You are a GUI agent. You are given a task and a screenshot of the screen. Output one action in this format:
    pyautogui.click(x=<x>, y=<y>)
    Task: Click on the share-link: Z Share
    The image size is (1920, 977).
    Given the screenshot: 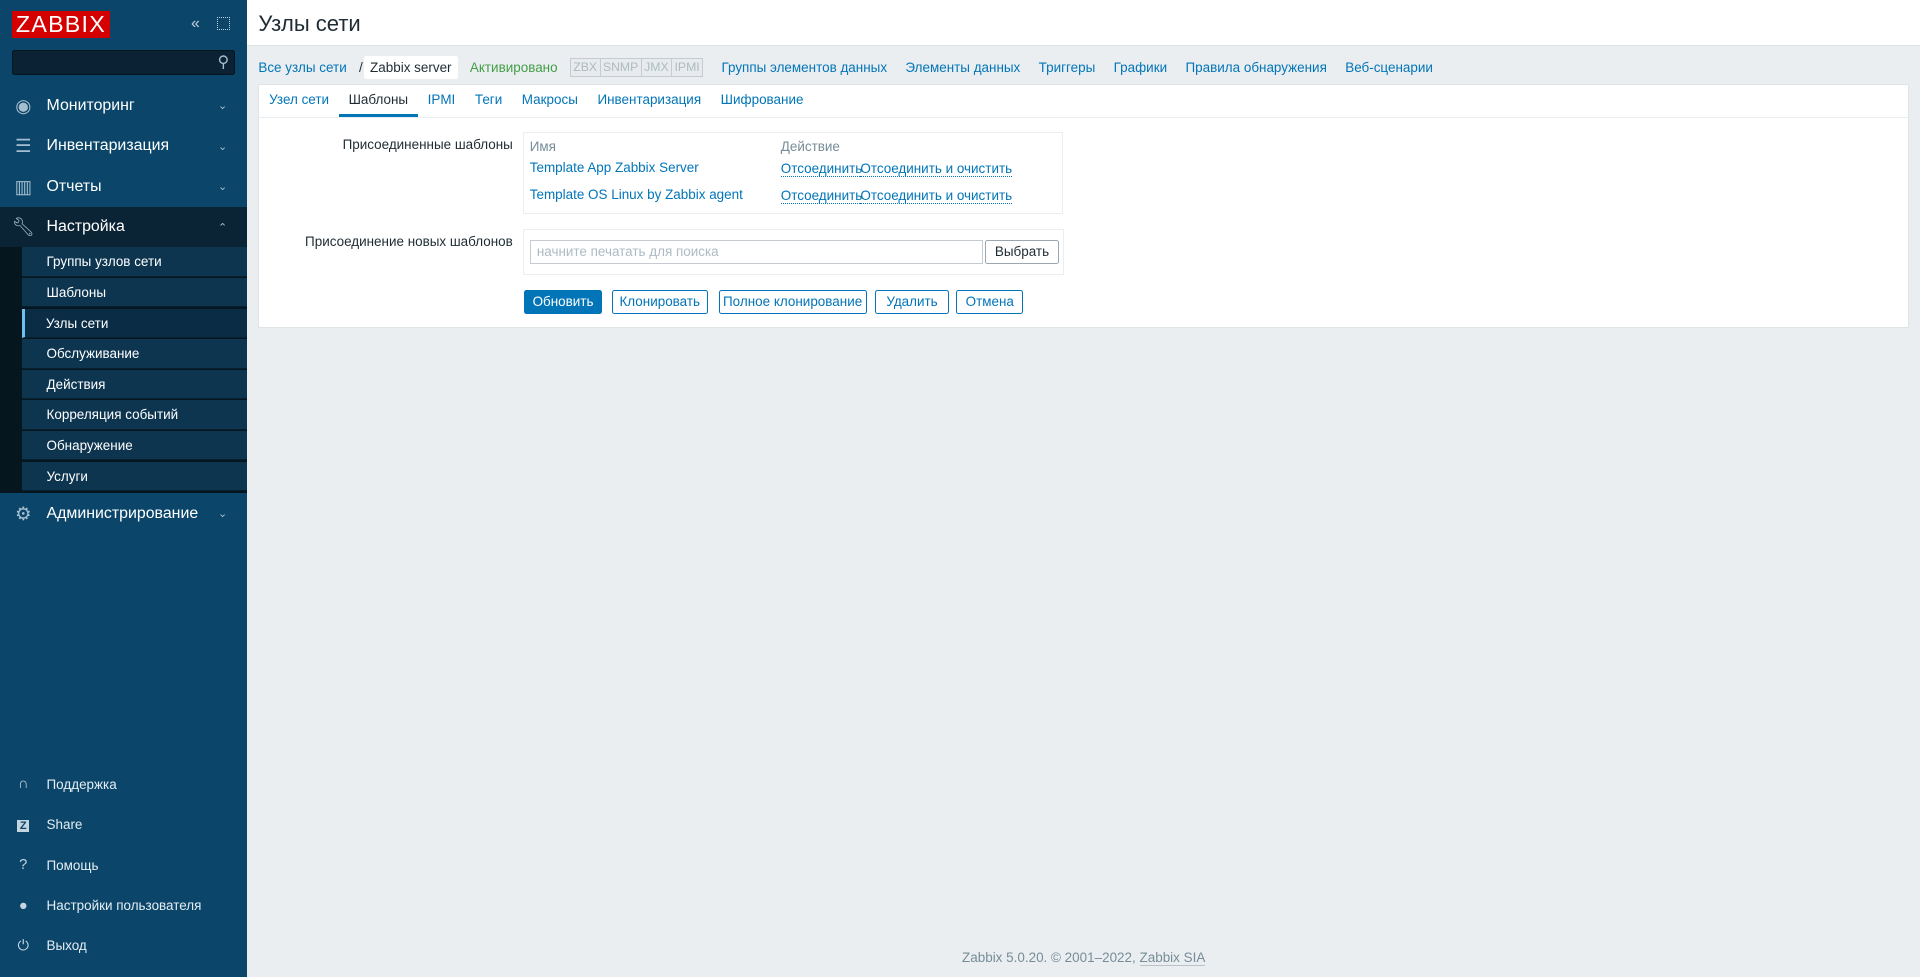 What is the action you would take?
    pyautogui.click(x=123, y=824)
    